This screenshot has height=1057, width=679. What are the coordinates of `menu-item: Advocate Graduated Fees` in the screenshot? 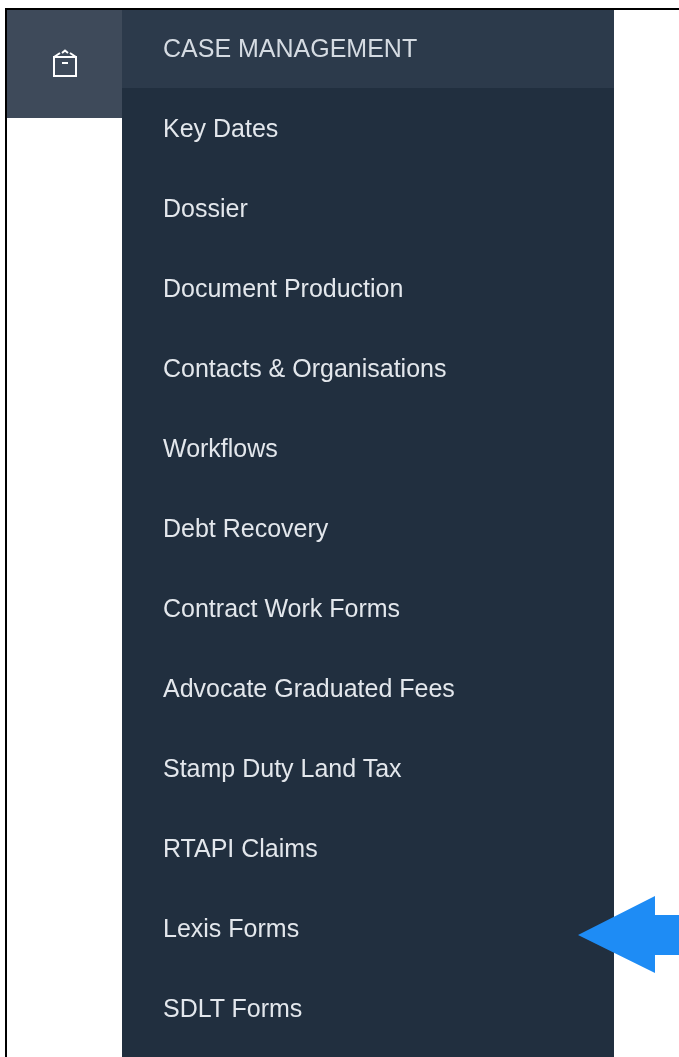 It's located at (309, 688).